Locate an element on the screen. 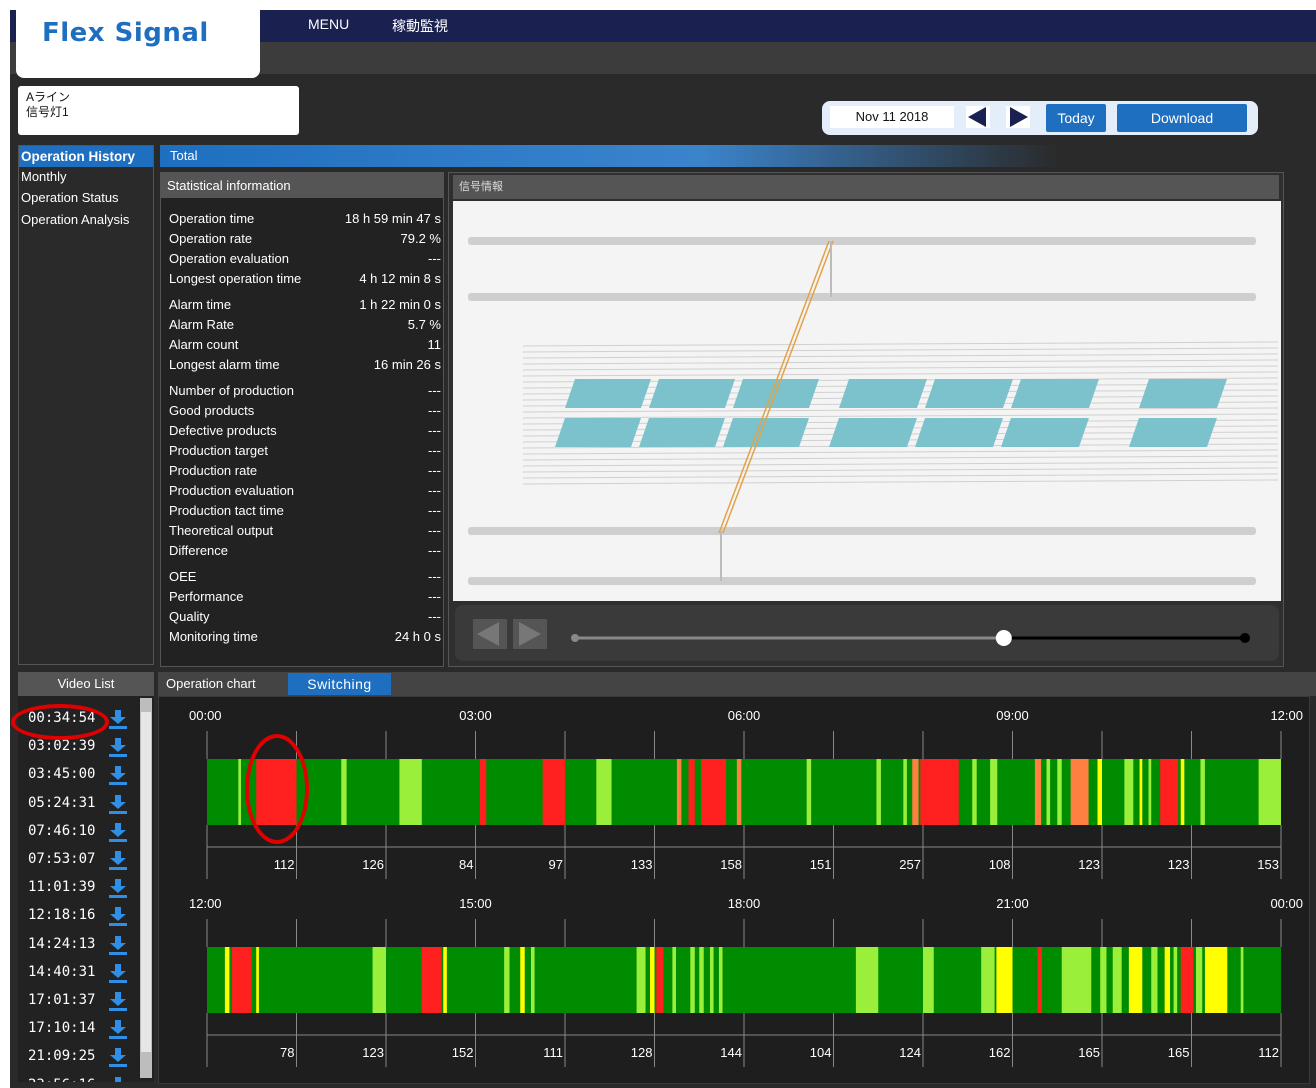  seek-bar is located at coordinates (910, 638).